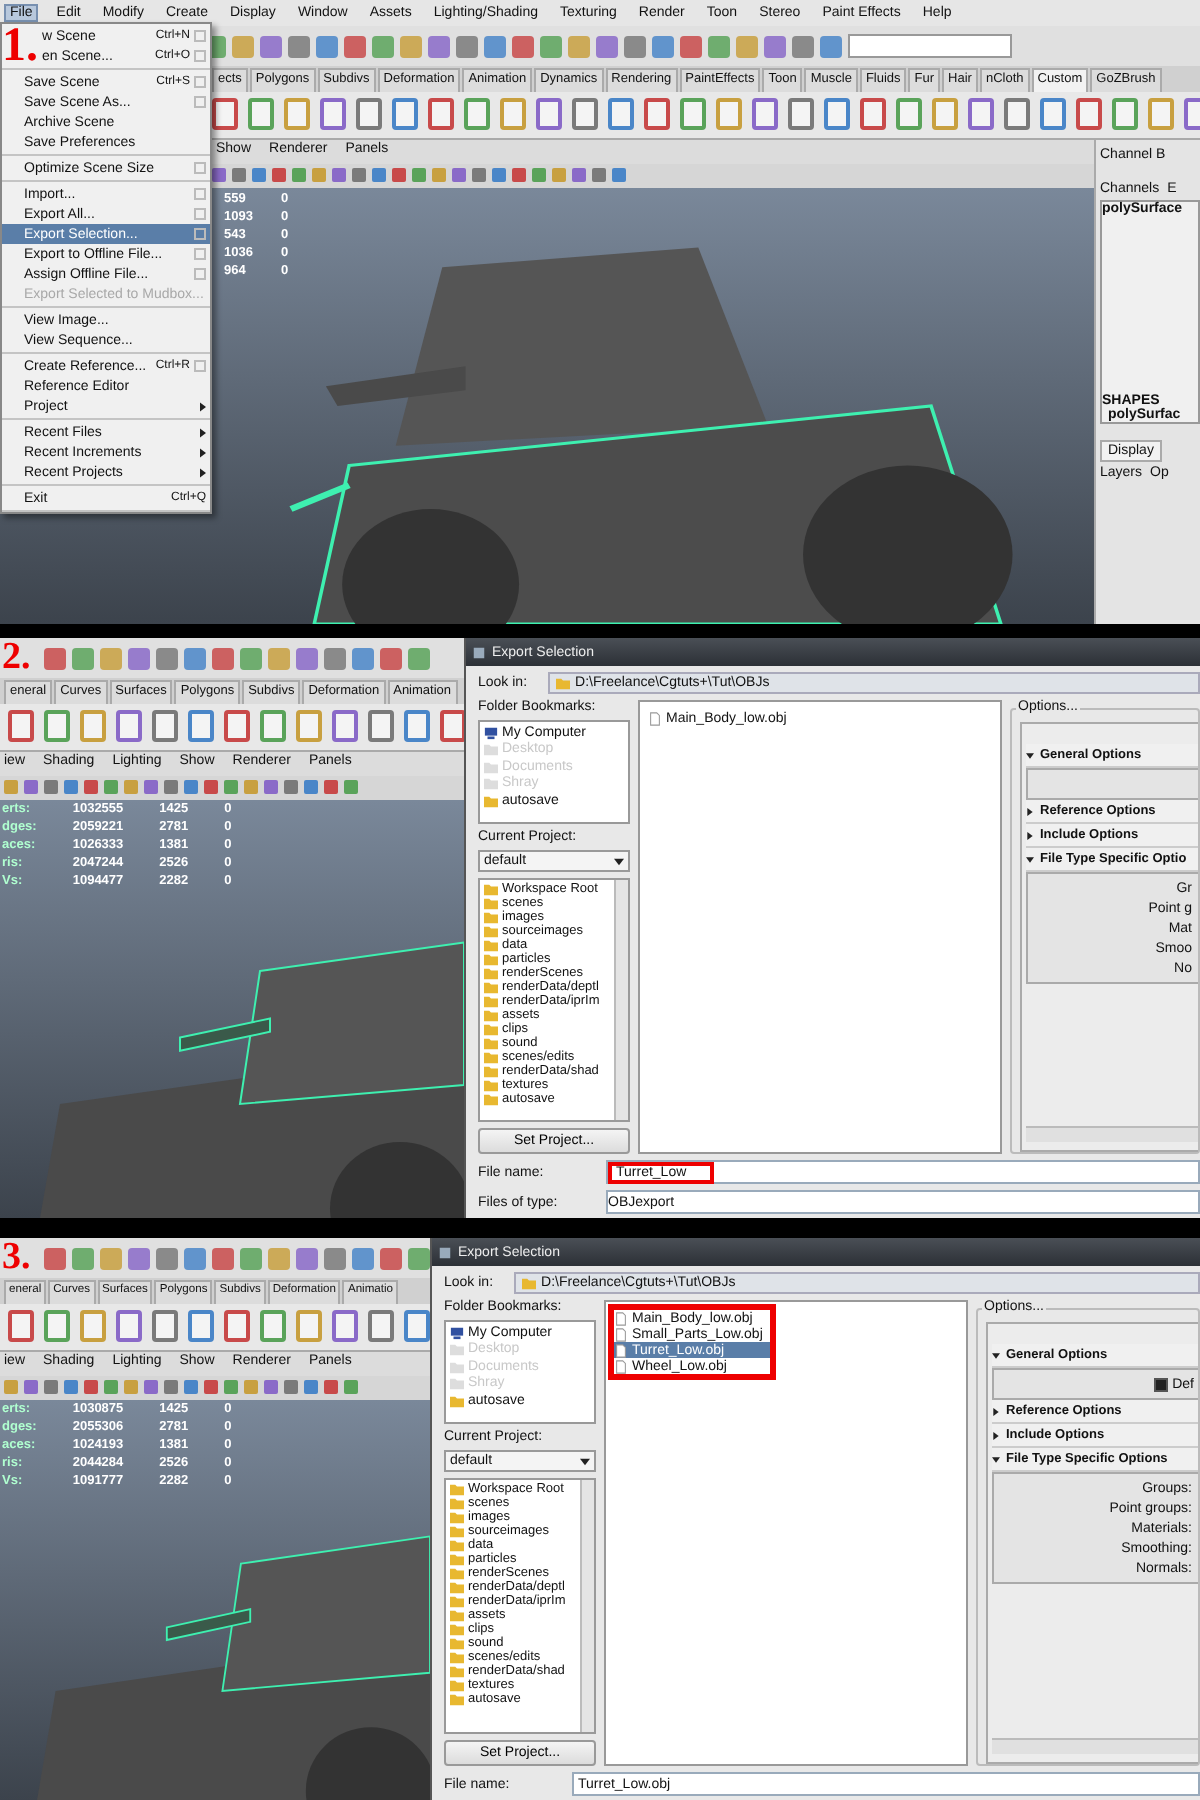  Describe the element at coordinates (16, 1257) in the screenshot. I see `step-number: 3.` at that location.